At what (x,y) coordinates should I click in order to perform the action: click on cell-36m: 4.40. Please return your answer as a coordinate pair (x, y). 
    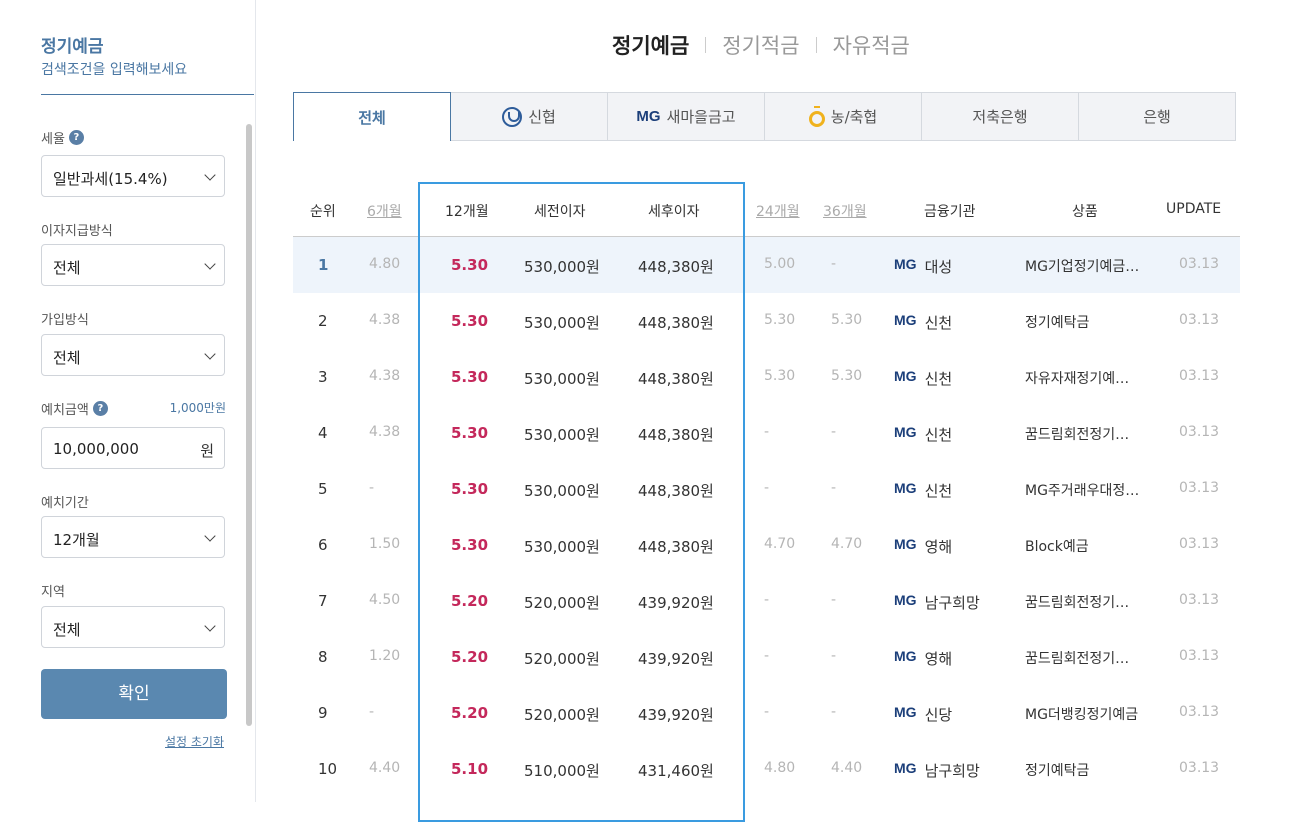
    Looking at the image, I should click on (847, 768).